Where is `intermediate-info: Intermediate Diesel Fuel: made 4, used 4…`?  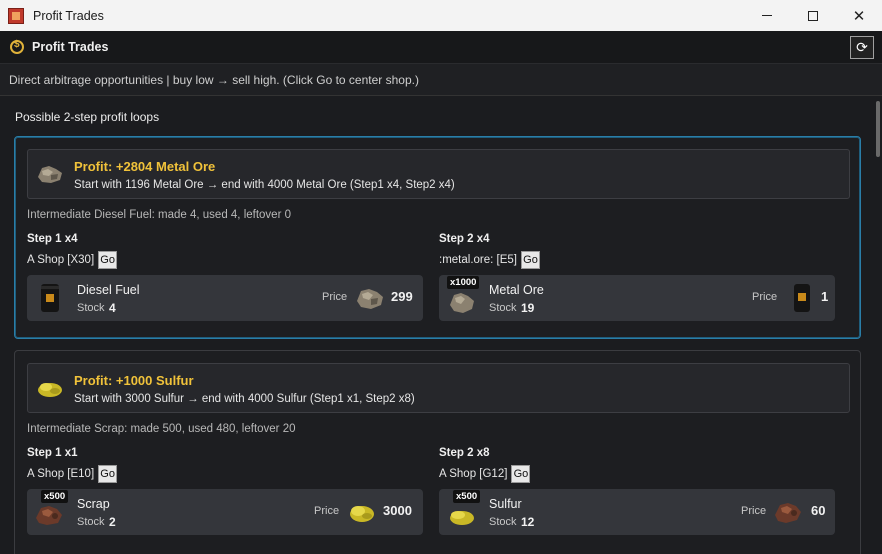
intermediate-info: Intermediate Diesel Fuel: made 4, used 4… is located at coordinates (159, 215).